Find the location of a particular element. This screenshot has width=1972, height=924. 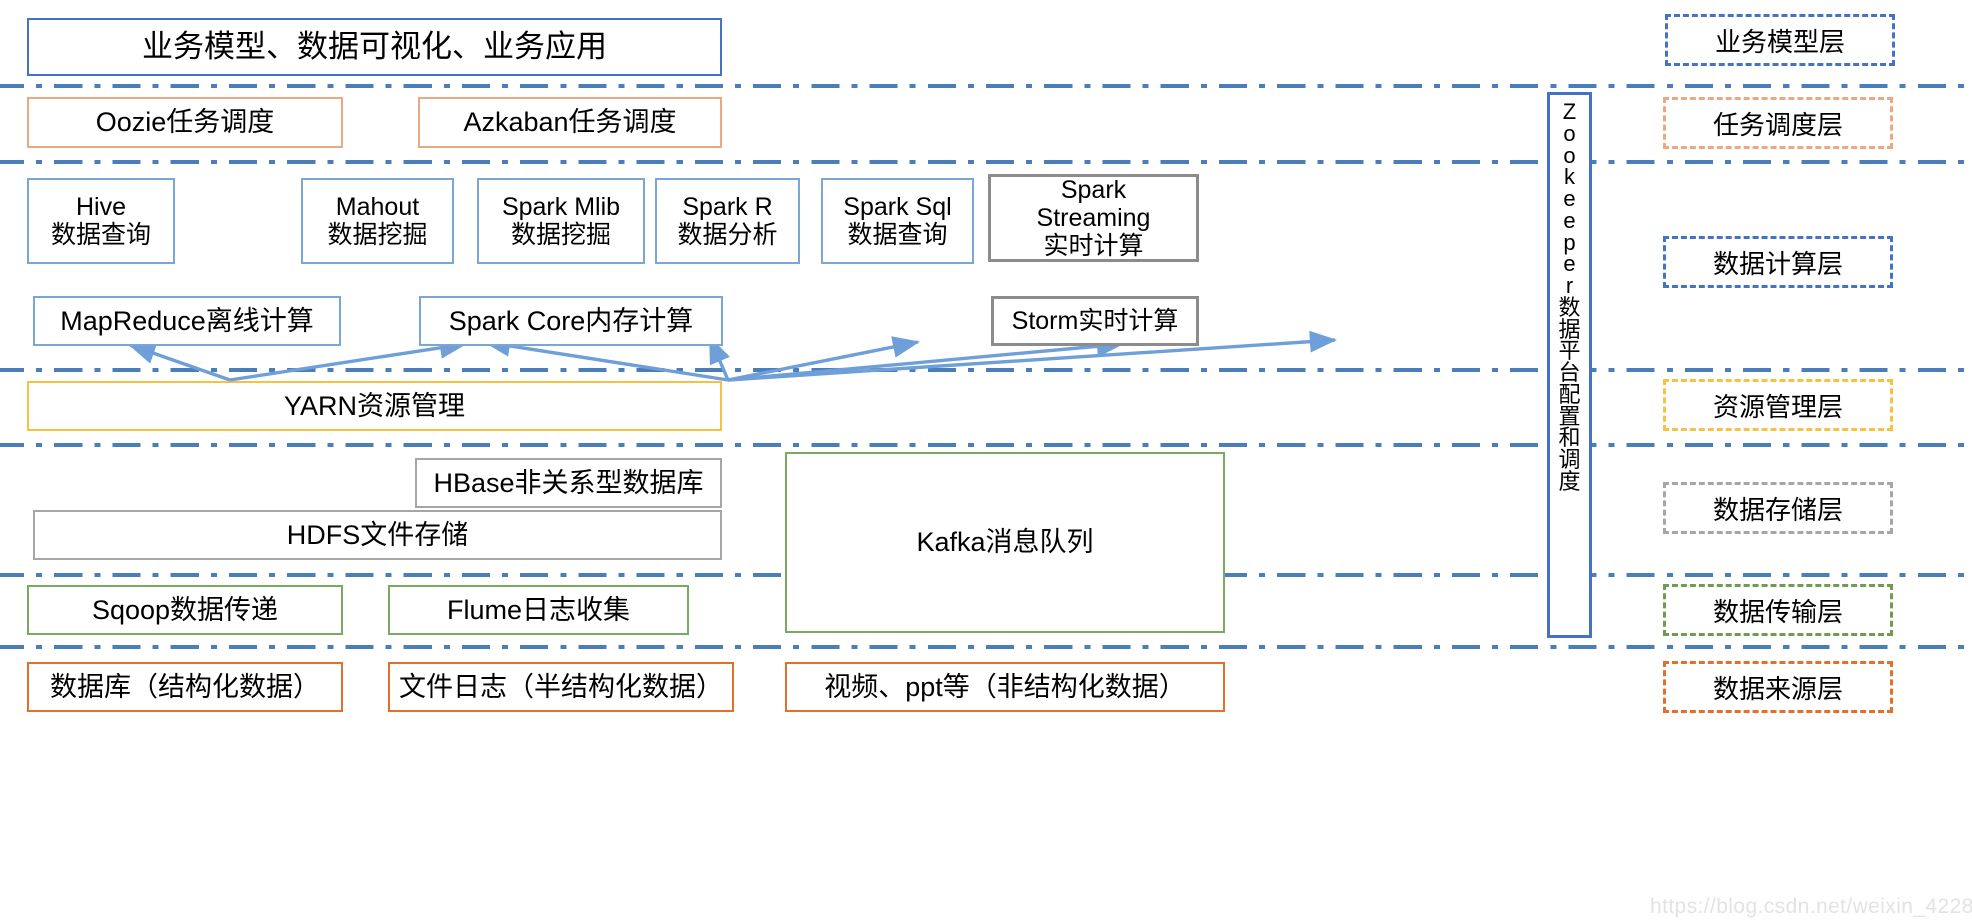

box-label: Oozie任务调度 is located at coordinates (185, 122).